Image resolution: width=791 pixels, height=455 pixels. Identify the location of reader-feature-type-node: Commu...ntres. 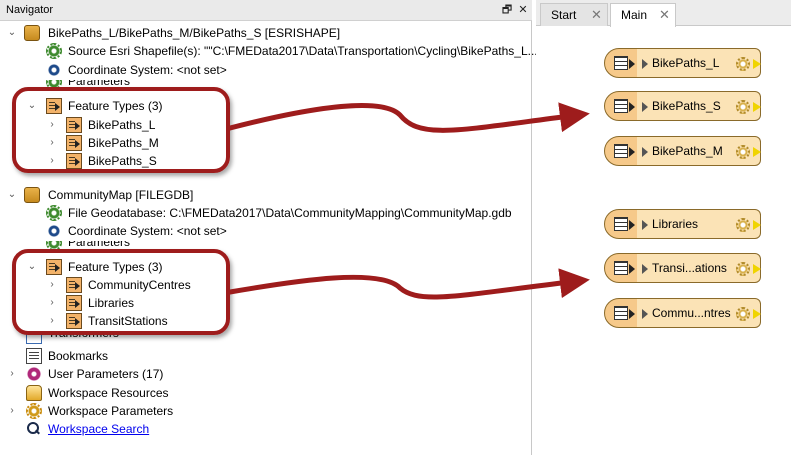
(682, 313).